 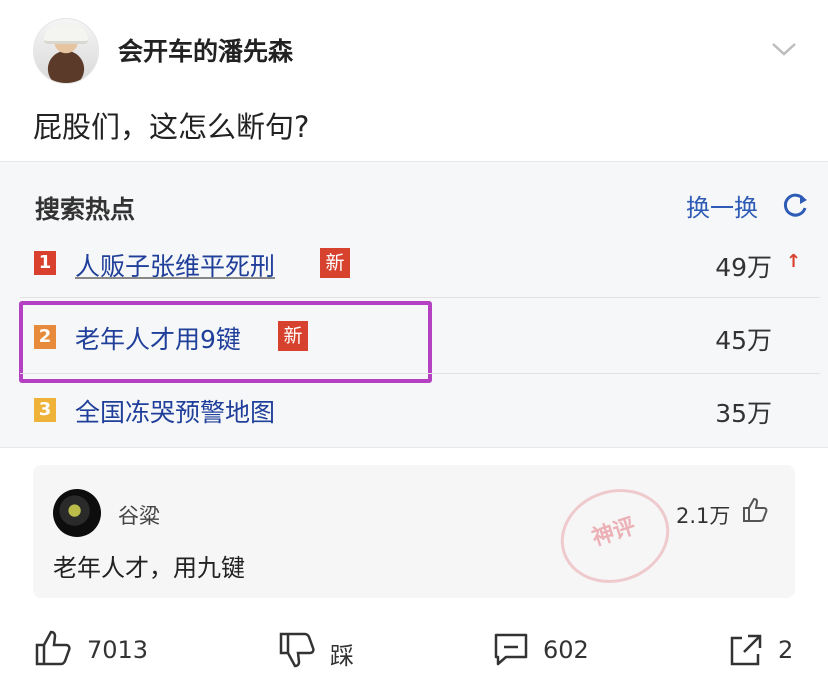 What do you see at coordinates (45, 410) in the screenshot?
I see `rank-badge: 3` at bounding box center [45, 410].